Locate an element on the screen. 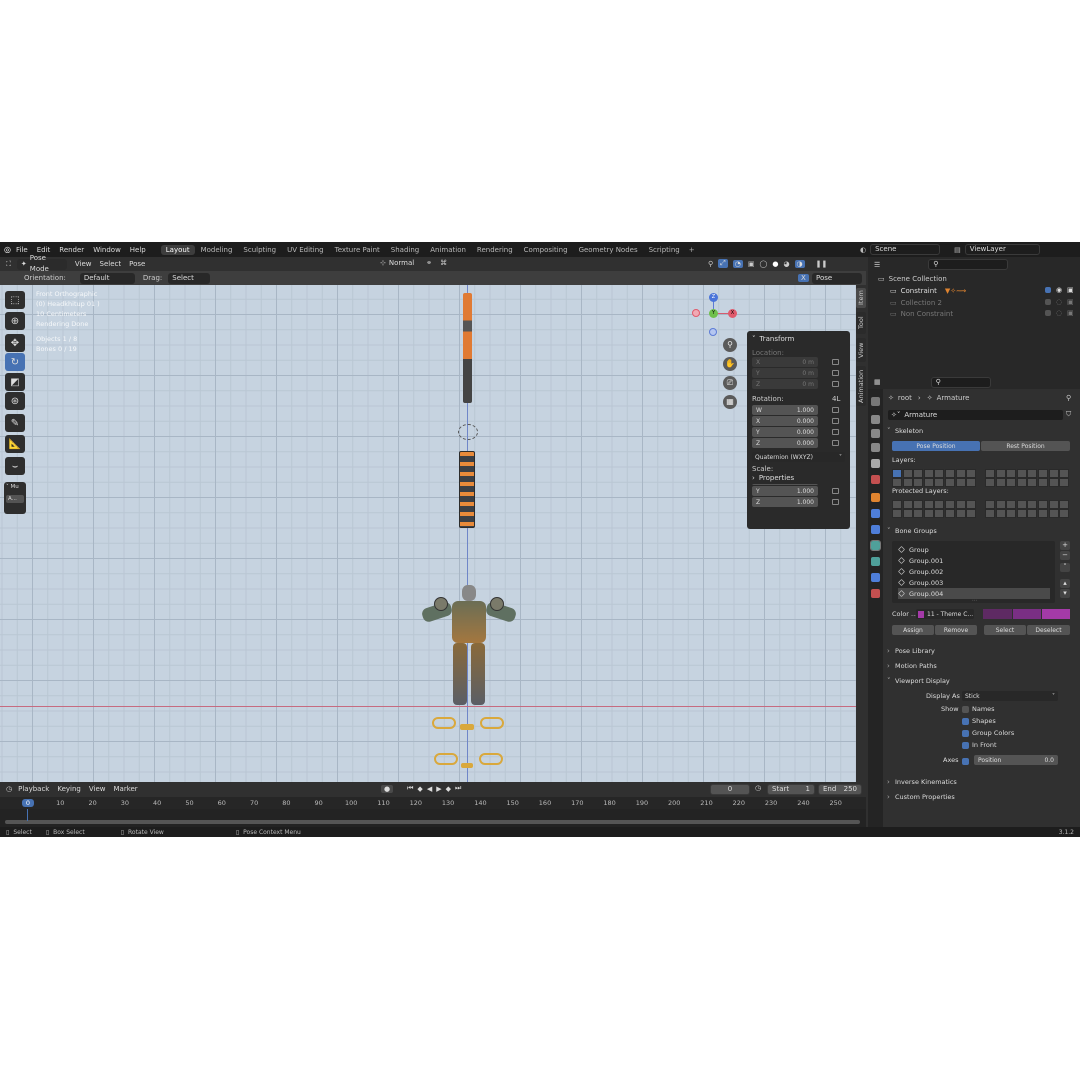 This screenshot has width=1080, height=1080. character-model is located at coordinates (469, 646).